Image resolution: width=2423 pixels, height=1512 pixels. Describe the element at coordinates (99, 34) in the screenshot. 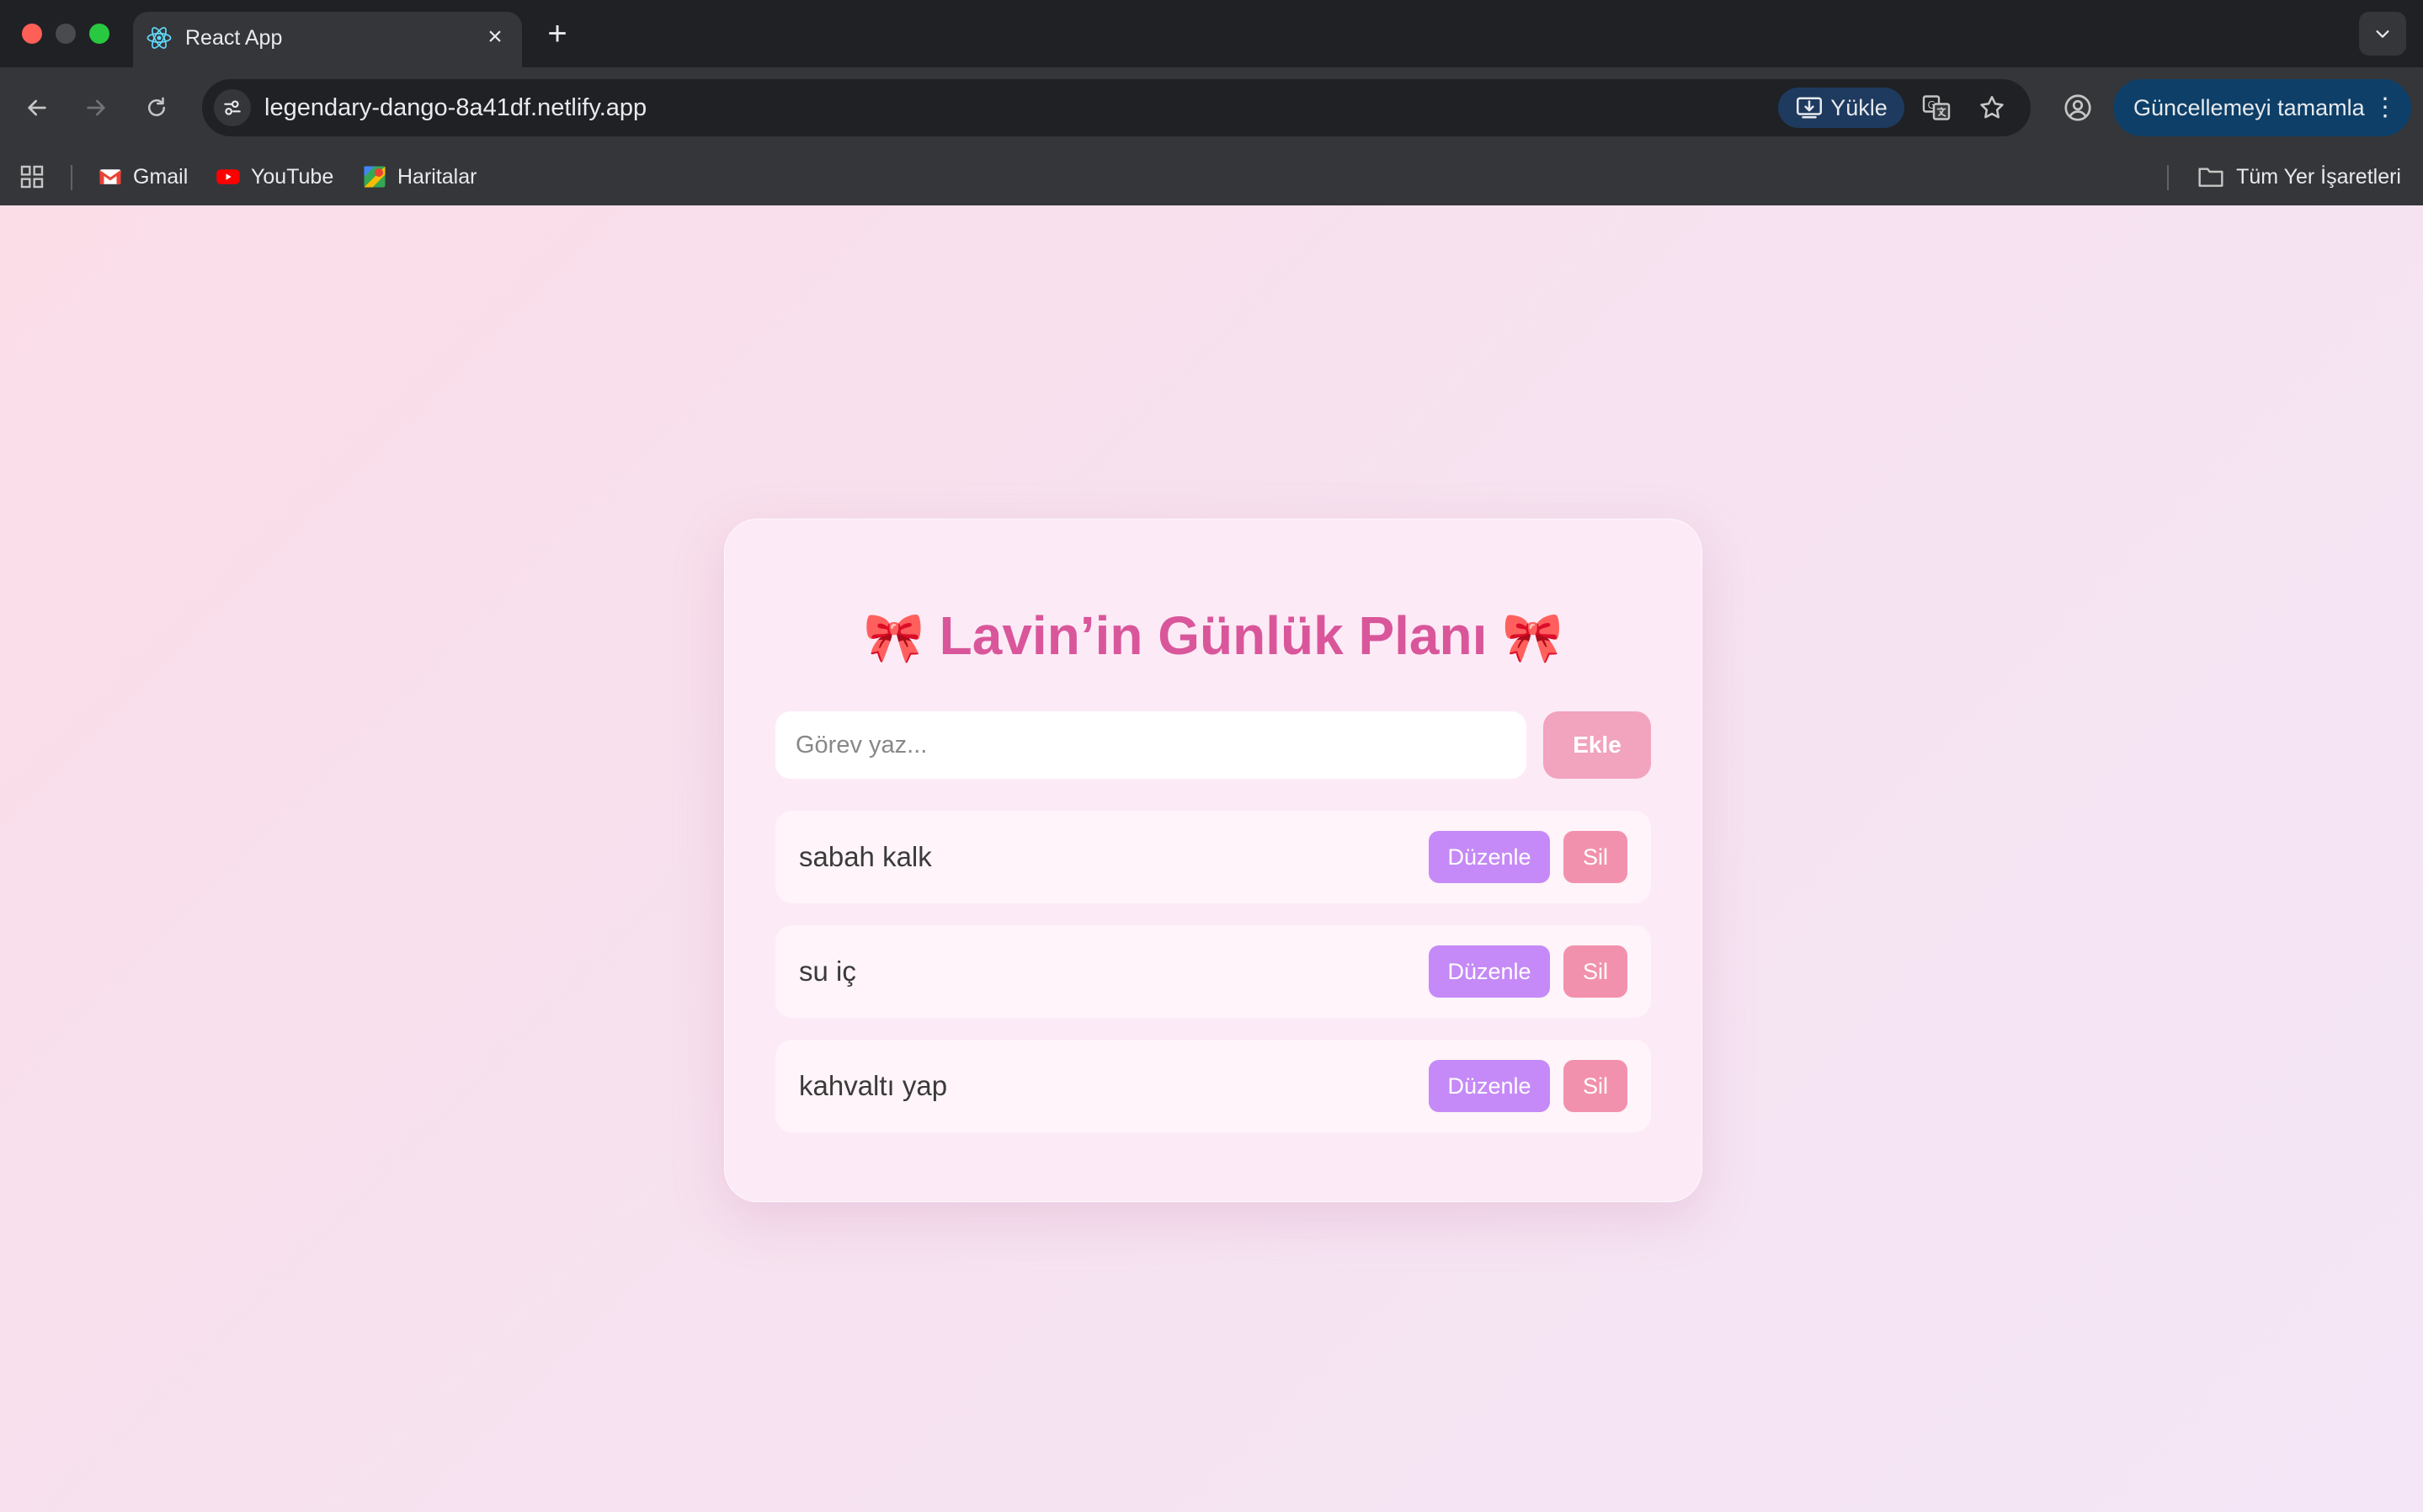

I see `maximize-window-button` at that location.